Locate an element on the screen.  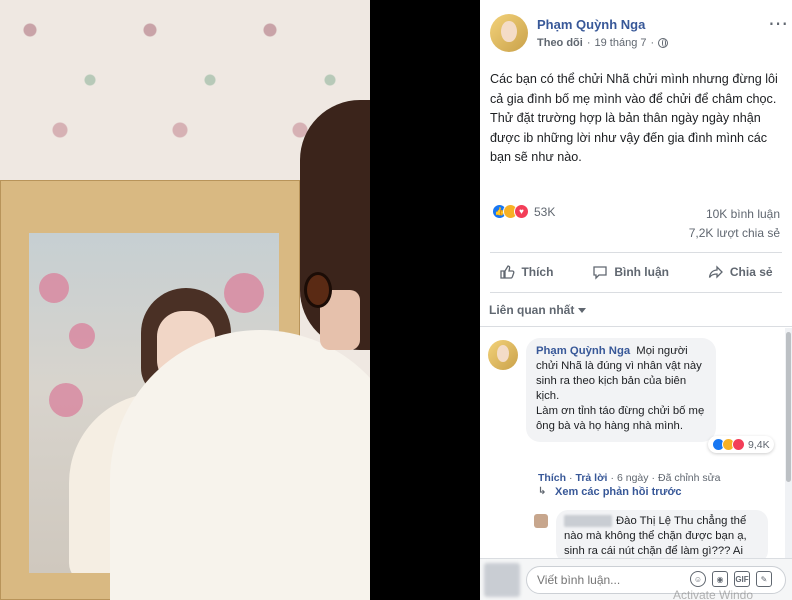
comment-actions: Thích · Trả lời · 6 ngày · Đã chỉnh sửa is located at coordinates (629, 478).